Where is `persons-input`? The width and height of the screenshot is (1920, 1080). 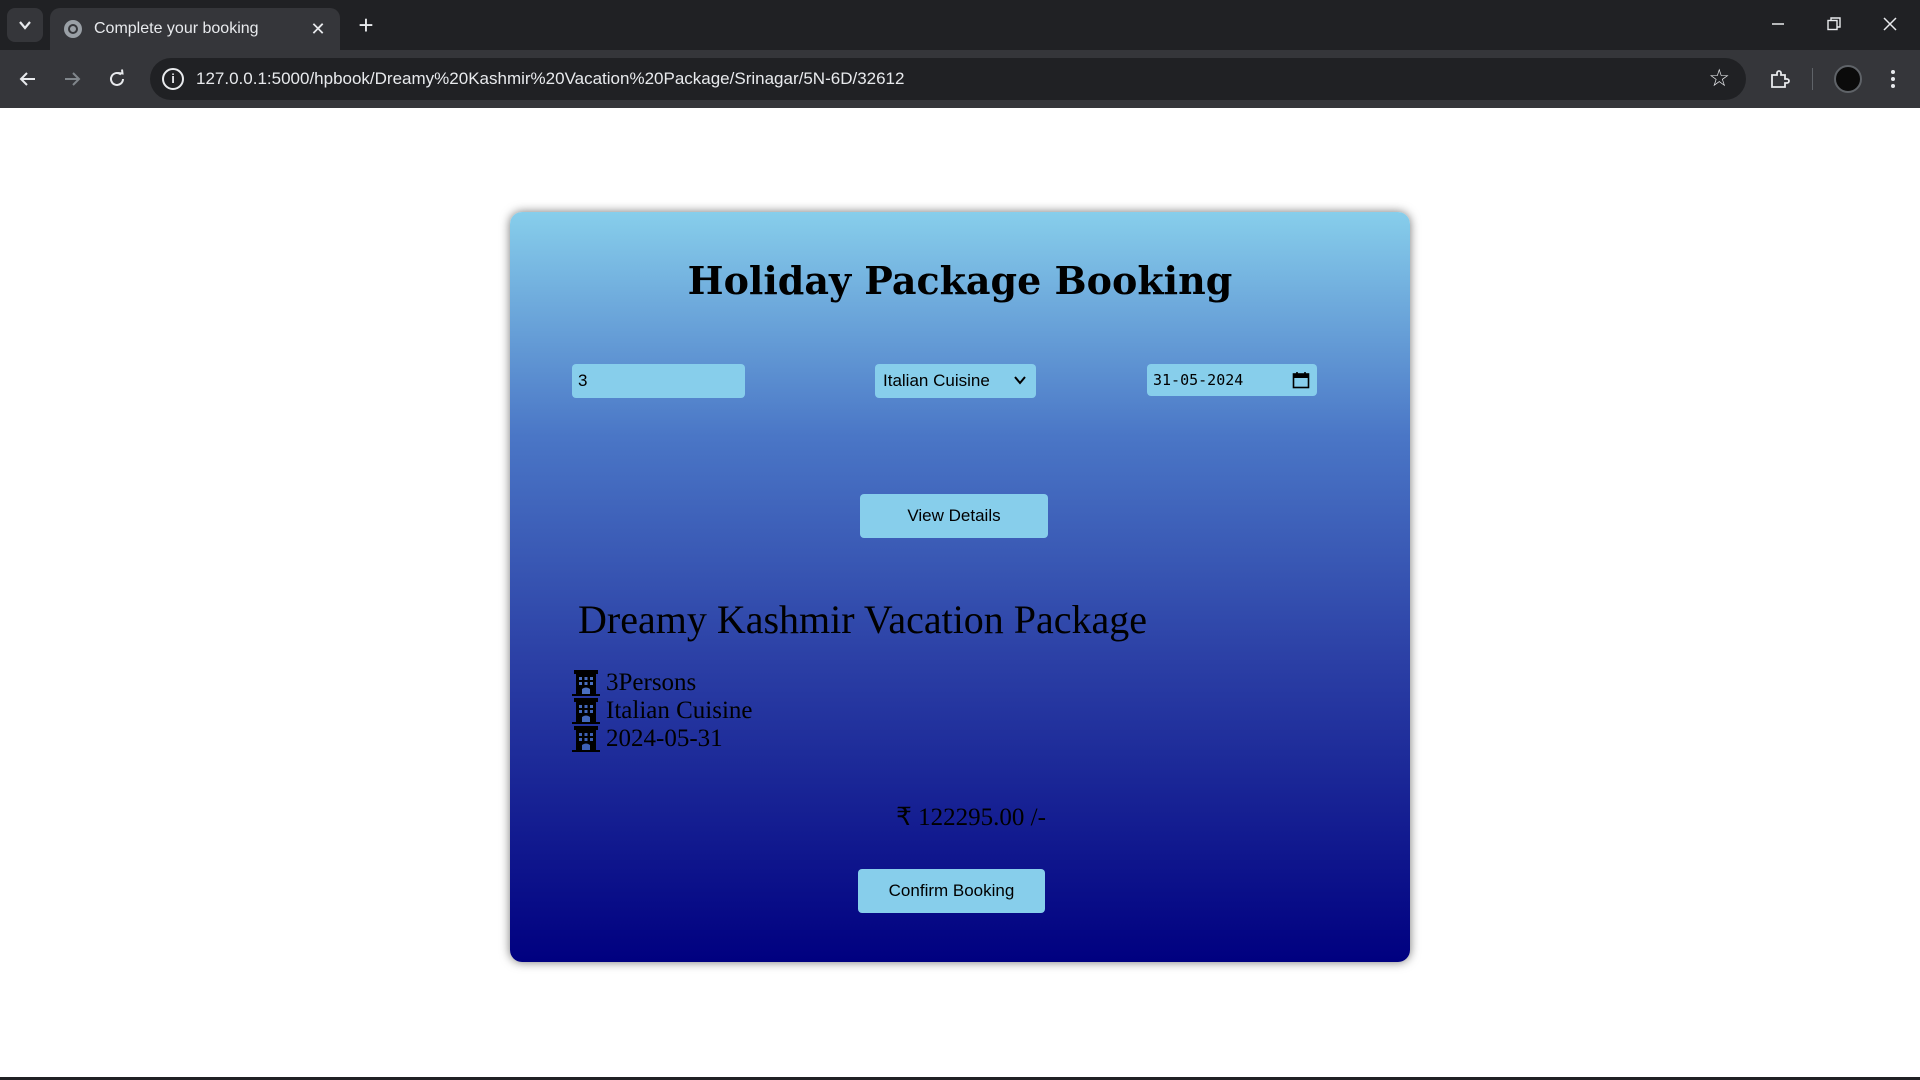
persons-input is located at coordinates (658, 381).